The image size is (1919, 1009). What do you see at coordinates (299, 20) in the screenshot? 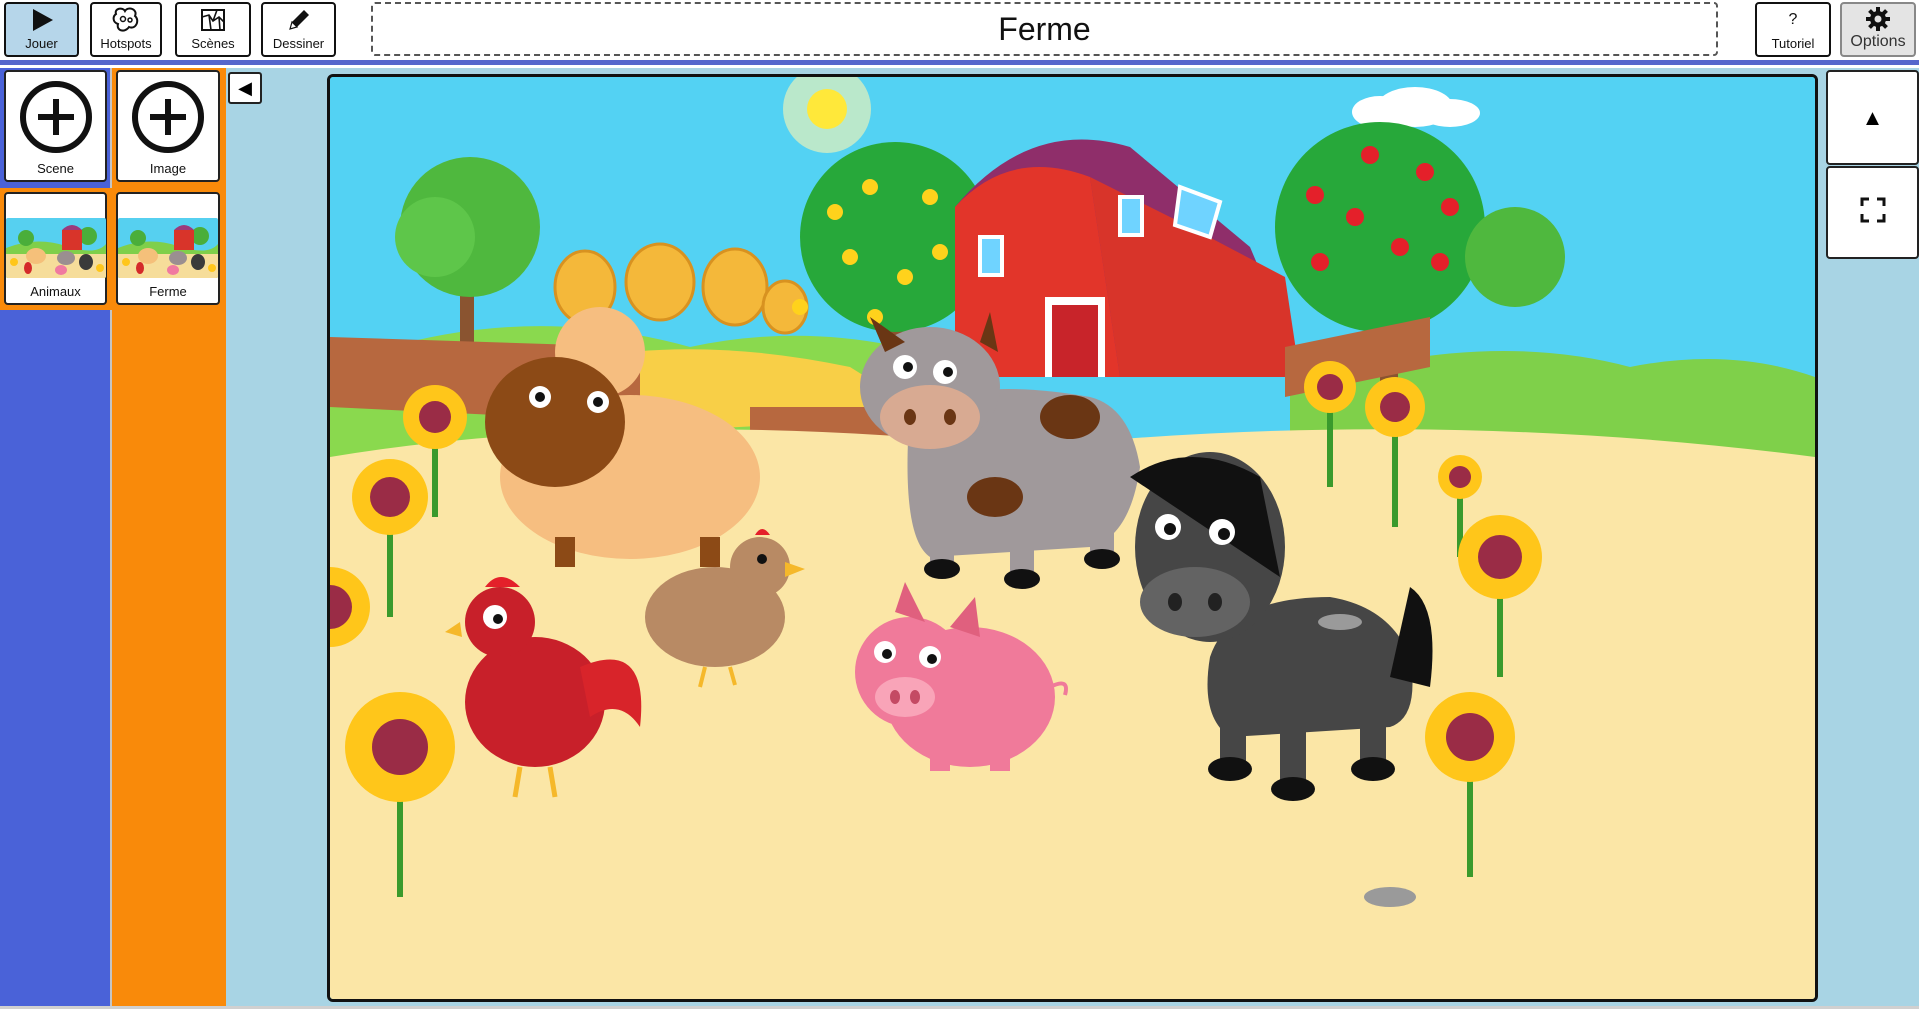
I see `pencil-icon` at bounding box center [299, 20].